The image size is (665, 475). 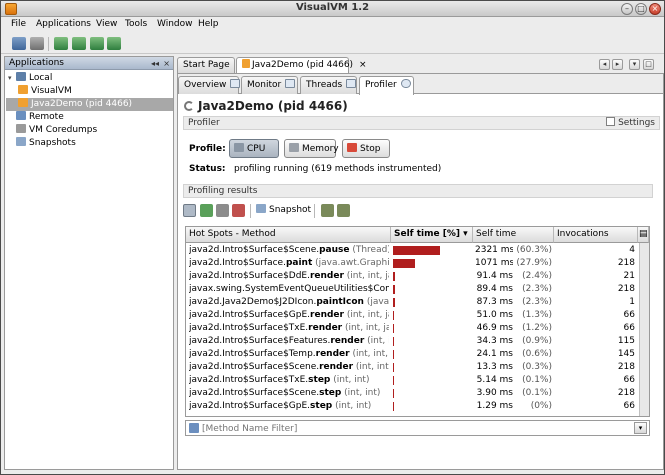 I want to click on method-class: java2d.Intro$Surface., so click(x=237, y=263).